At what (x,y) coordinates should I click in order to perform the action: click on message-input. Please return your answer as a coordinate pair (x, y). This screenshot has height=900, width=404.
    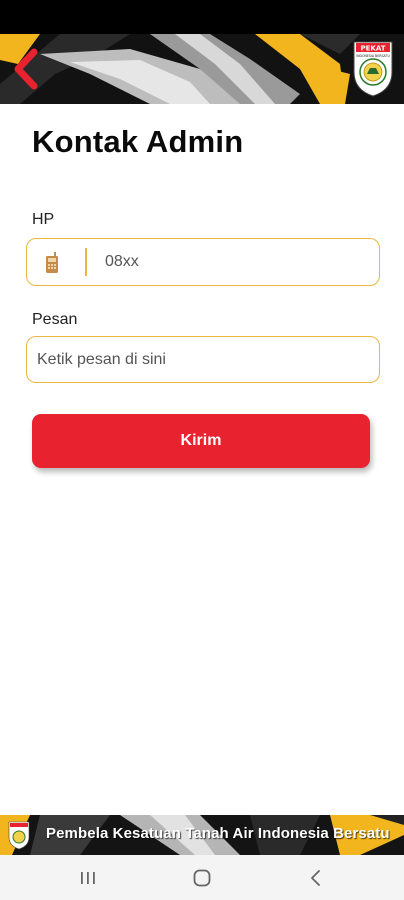
    Looking at the image, I should click on (202, 360).